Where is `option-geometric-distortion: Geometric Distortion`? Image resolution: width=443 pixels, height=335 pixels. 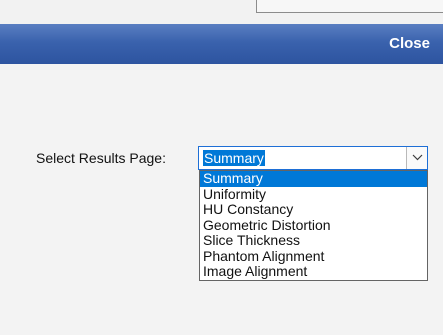
option-geometric-distortion: Geometric Distortion is located at coordinates (313, 225).